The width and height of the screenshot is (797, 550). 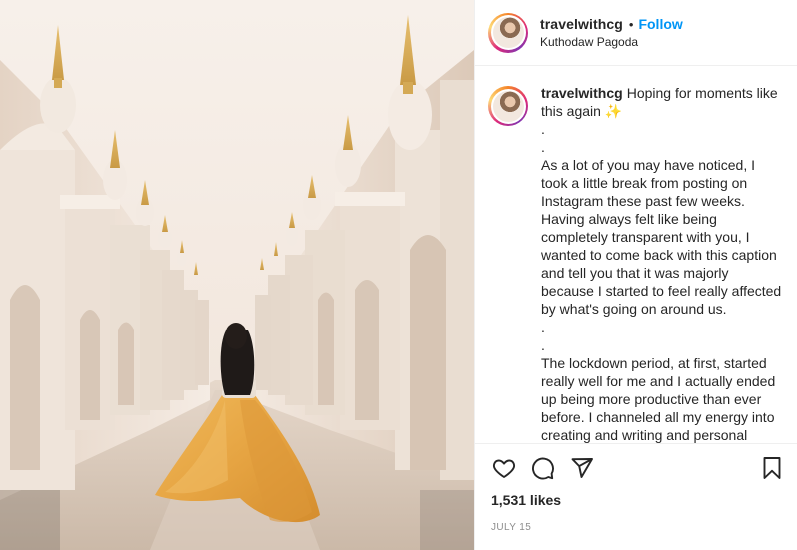 I want to click on caption-avatar, so click(x=508, y=106).